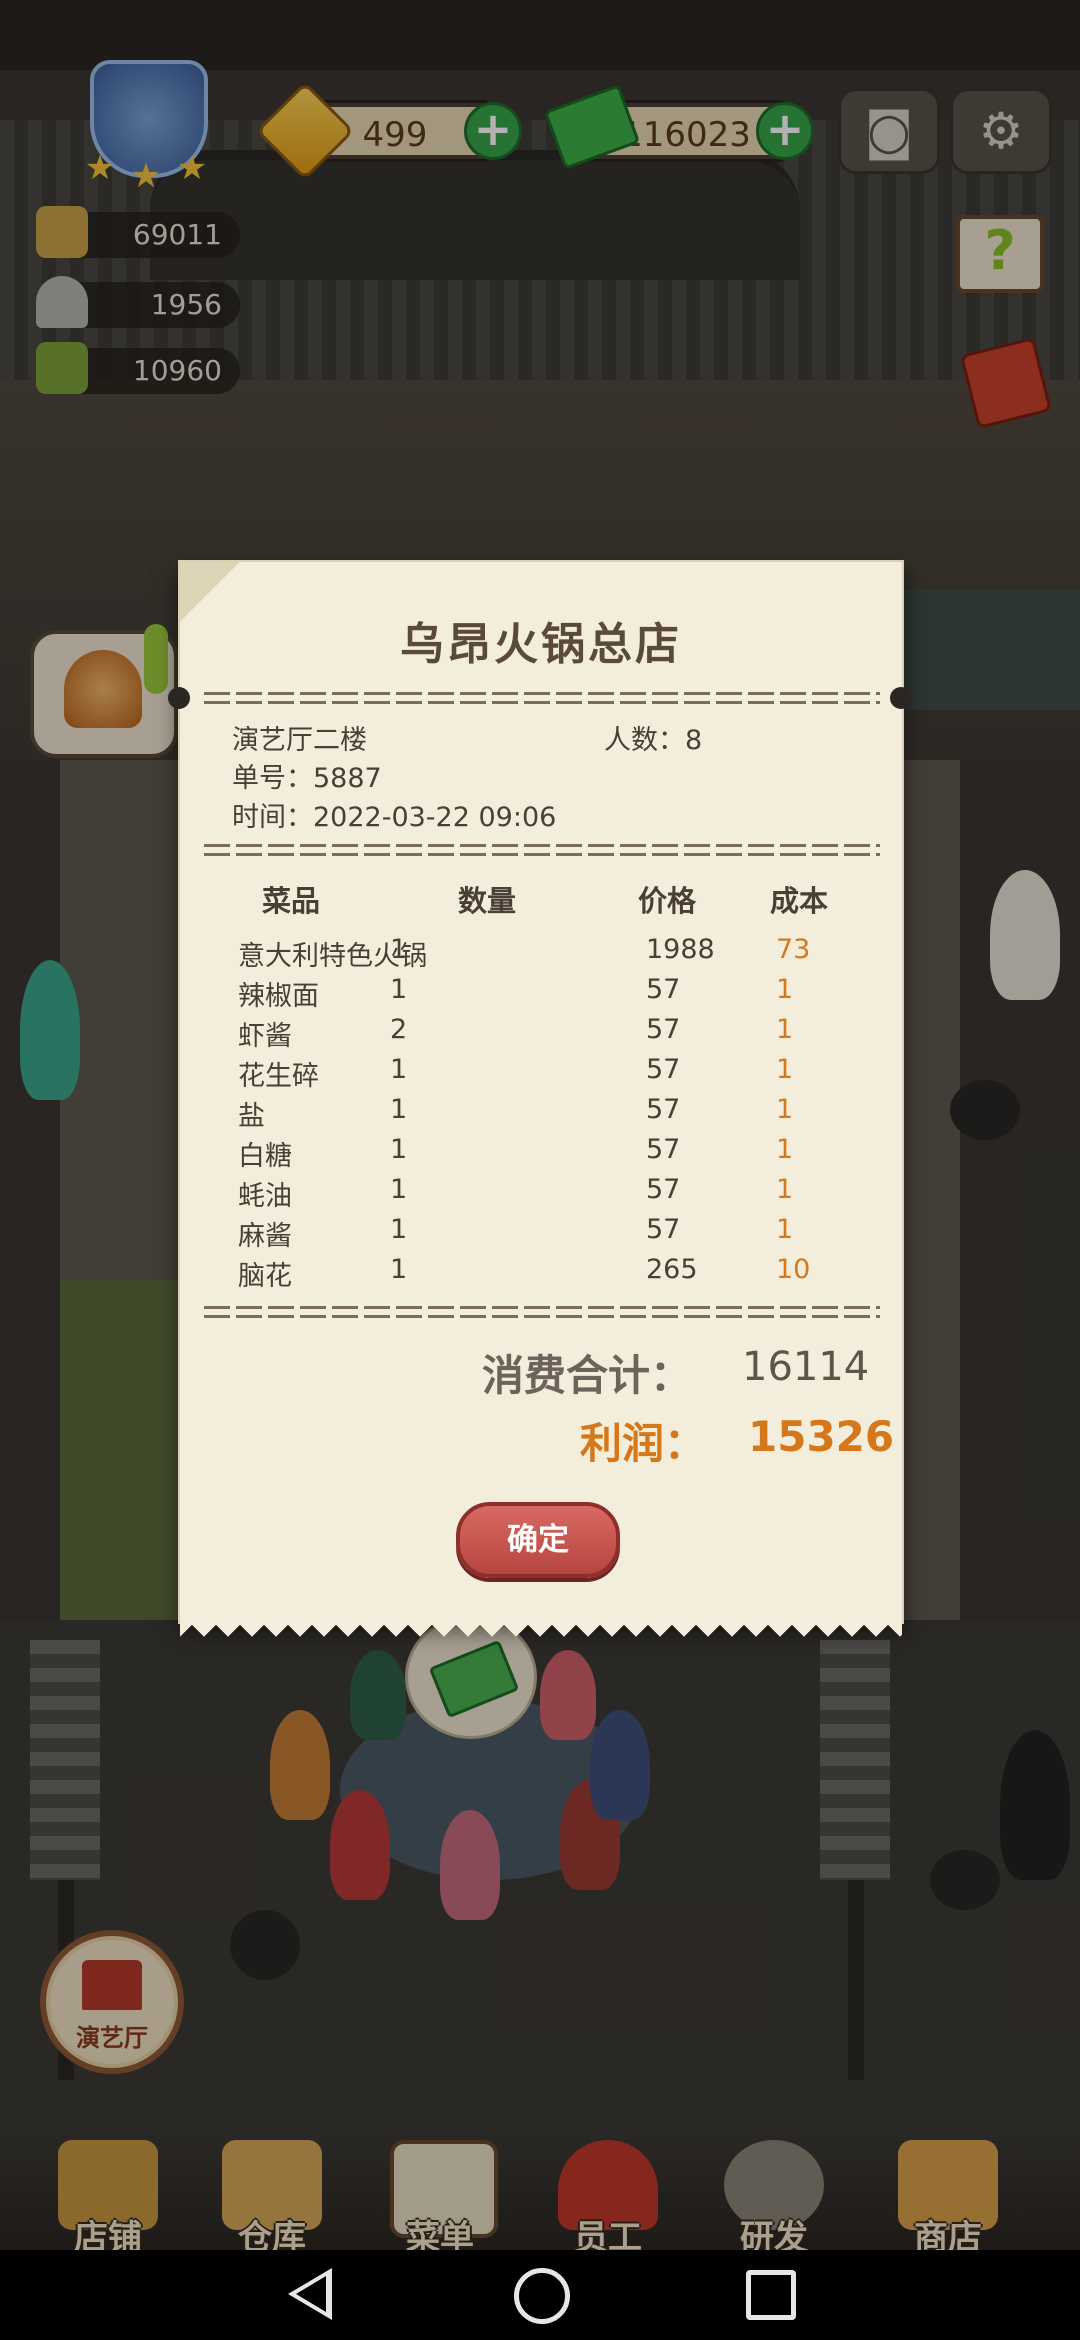 This screenshot has height=2340, width=1080. Describe the element at coordinates (541, 1034) in the screenshot. I see `receipt-item-row: 虾酱 2 57 1` at that location.